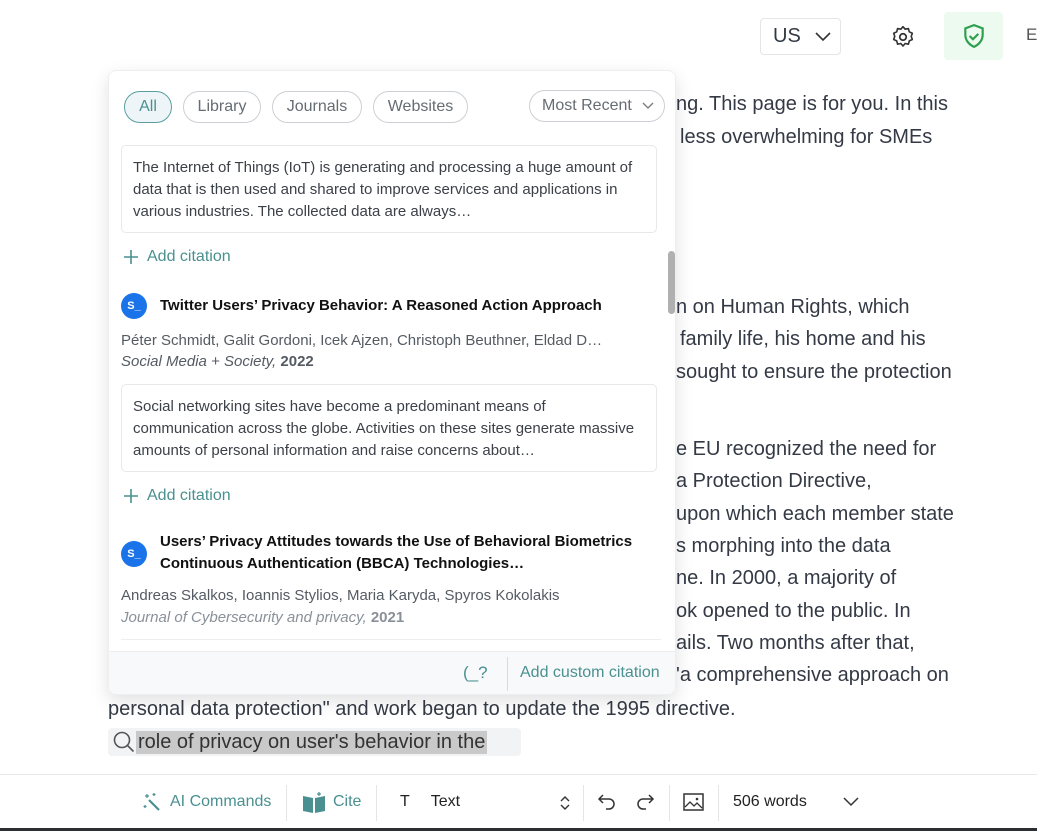  I want to click on top-bar: US E, so click(518, 33).